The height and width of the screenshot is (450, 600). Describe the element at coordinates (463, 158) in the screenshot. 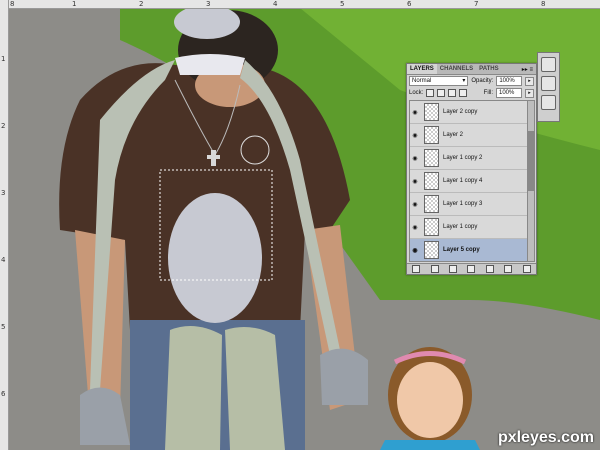

I see `layer-name: Layer 1 copy 2` at that location.